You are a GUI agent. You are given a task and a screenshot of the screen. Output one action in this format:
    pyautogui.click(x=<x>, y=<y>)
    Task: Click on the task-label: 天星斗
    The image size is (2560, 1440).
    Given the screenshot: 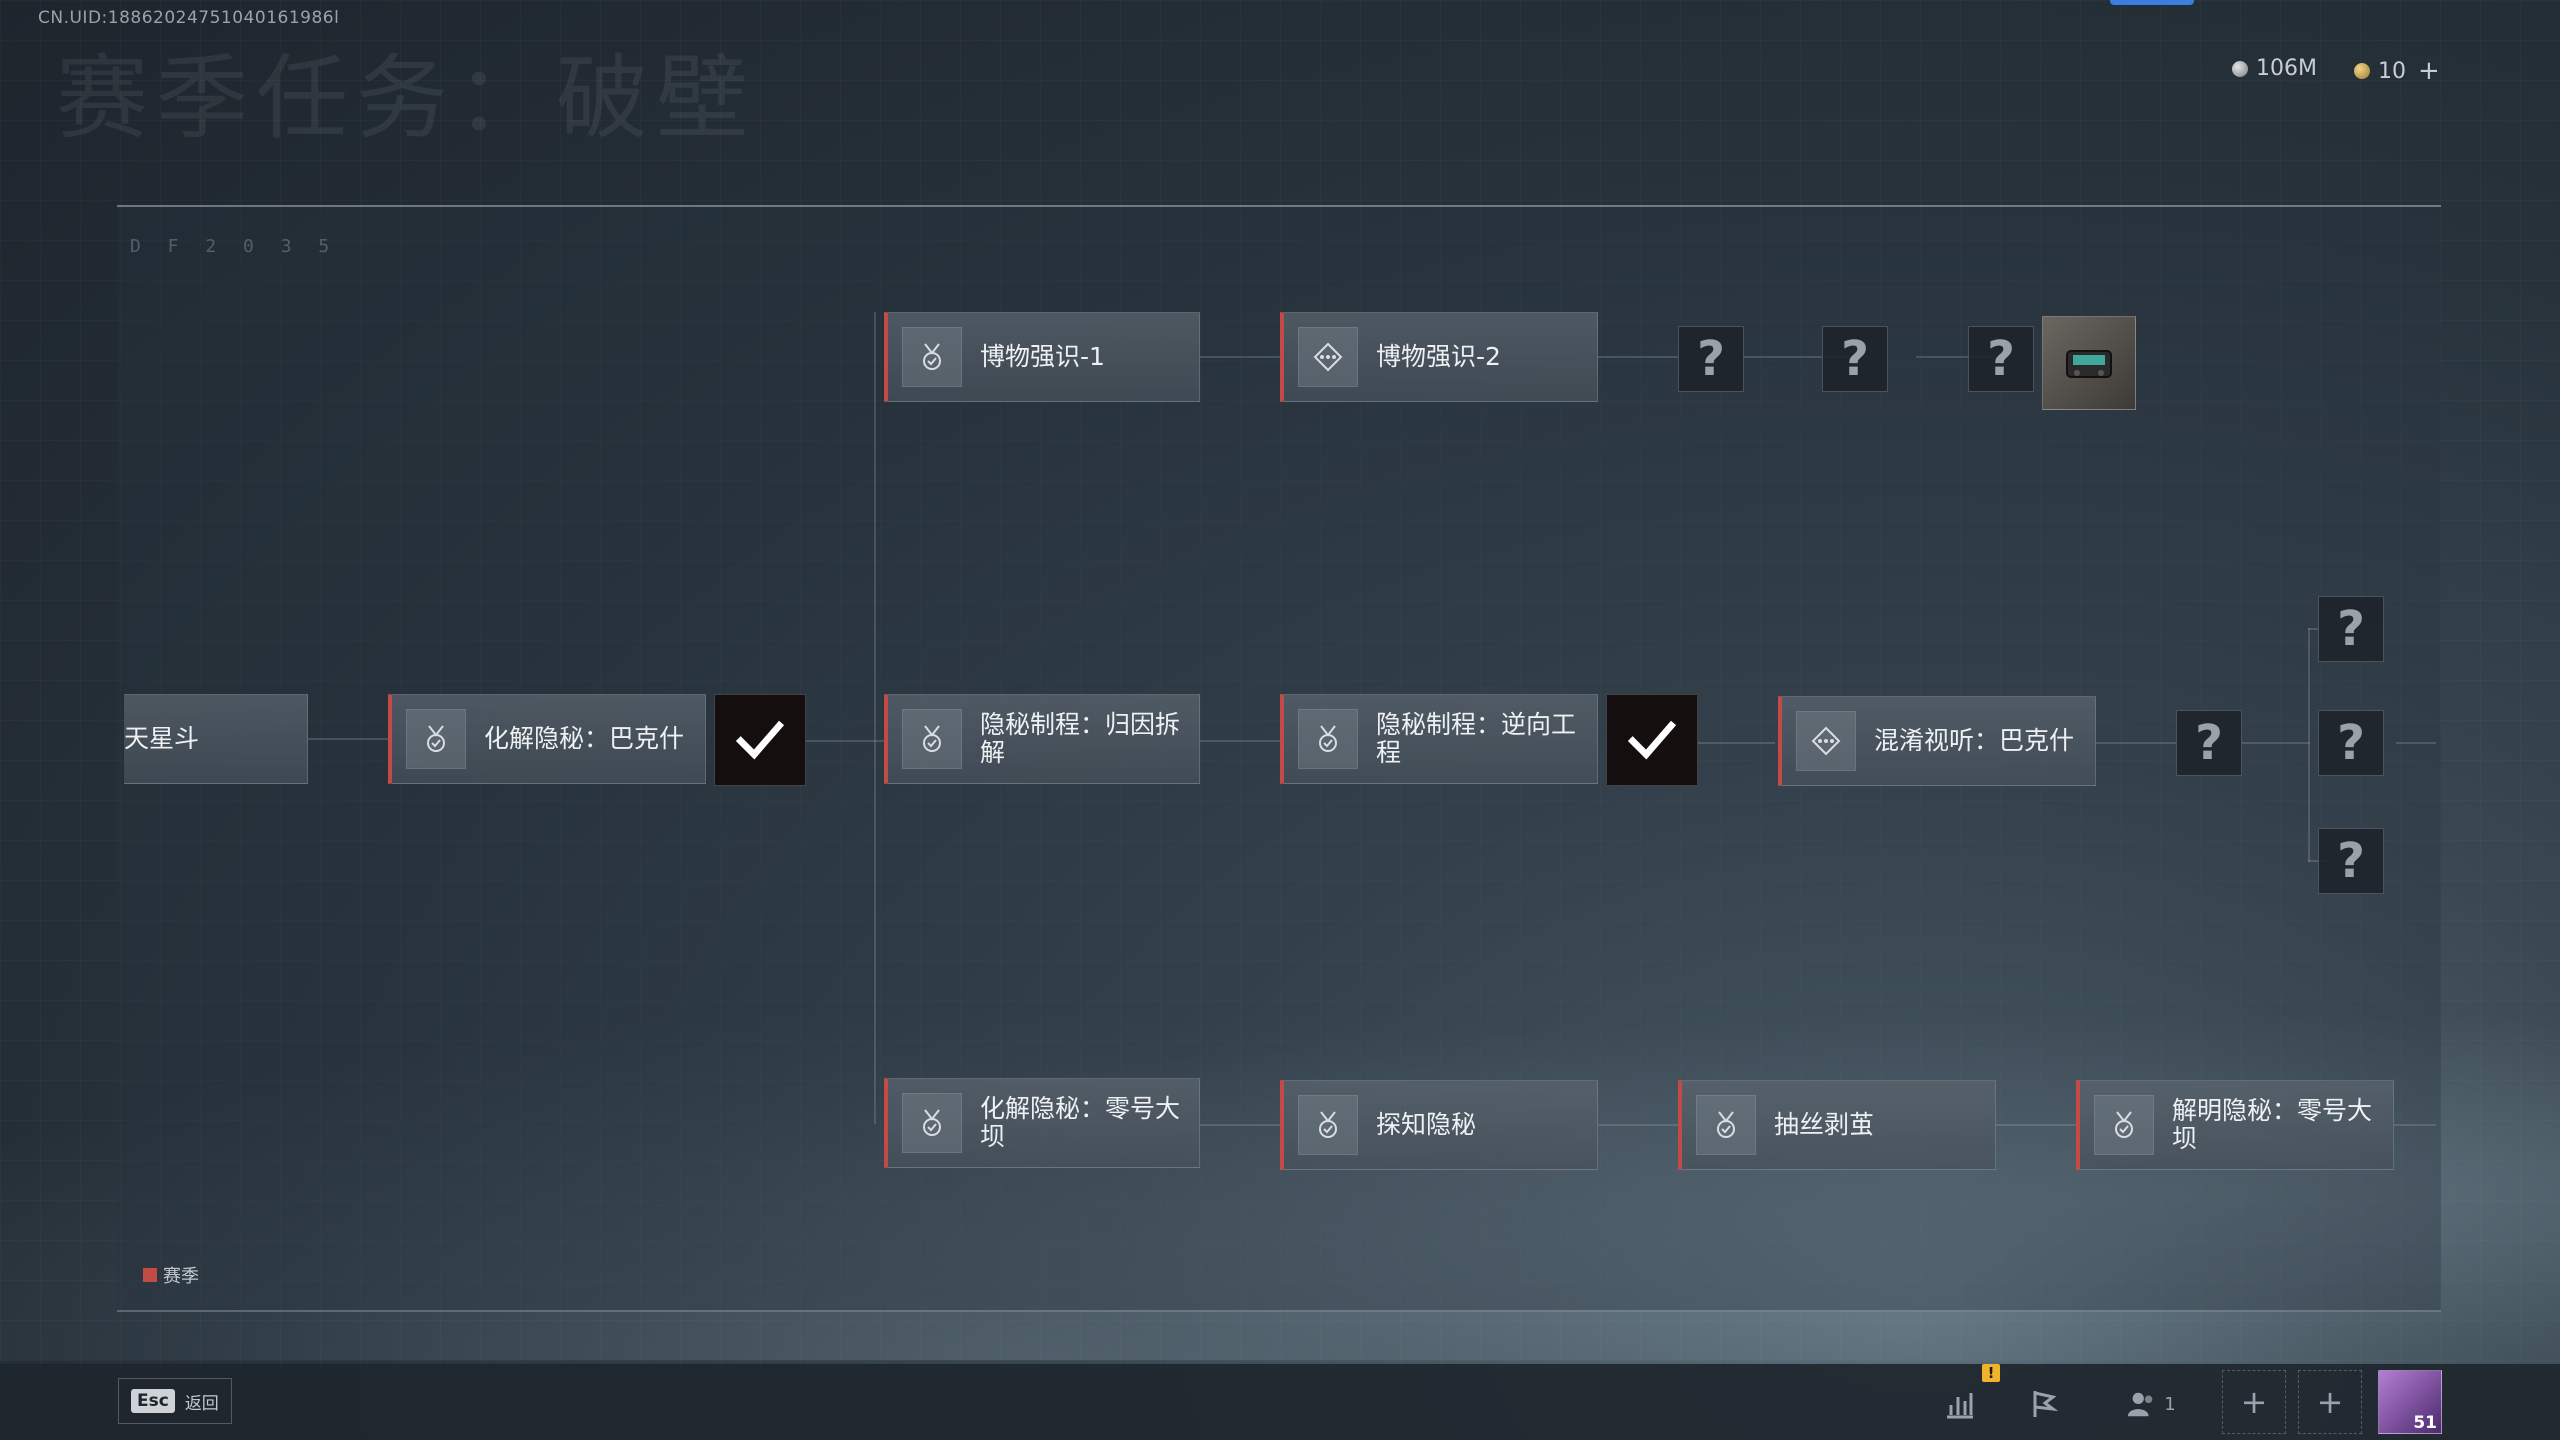 What is the action you would take?
    pyautogui.click(x=162, y=738)
    